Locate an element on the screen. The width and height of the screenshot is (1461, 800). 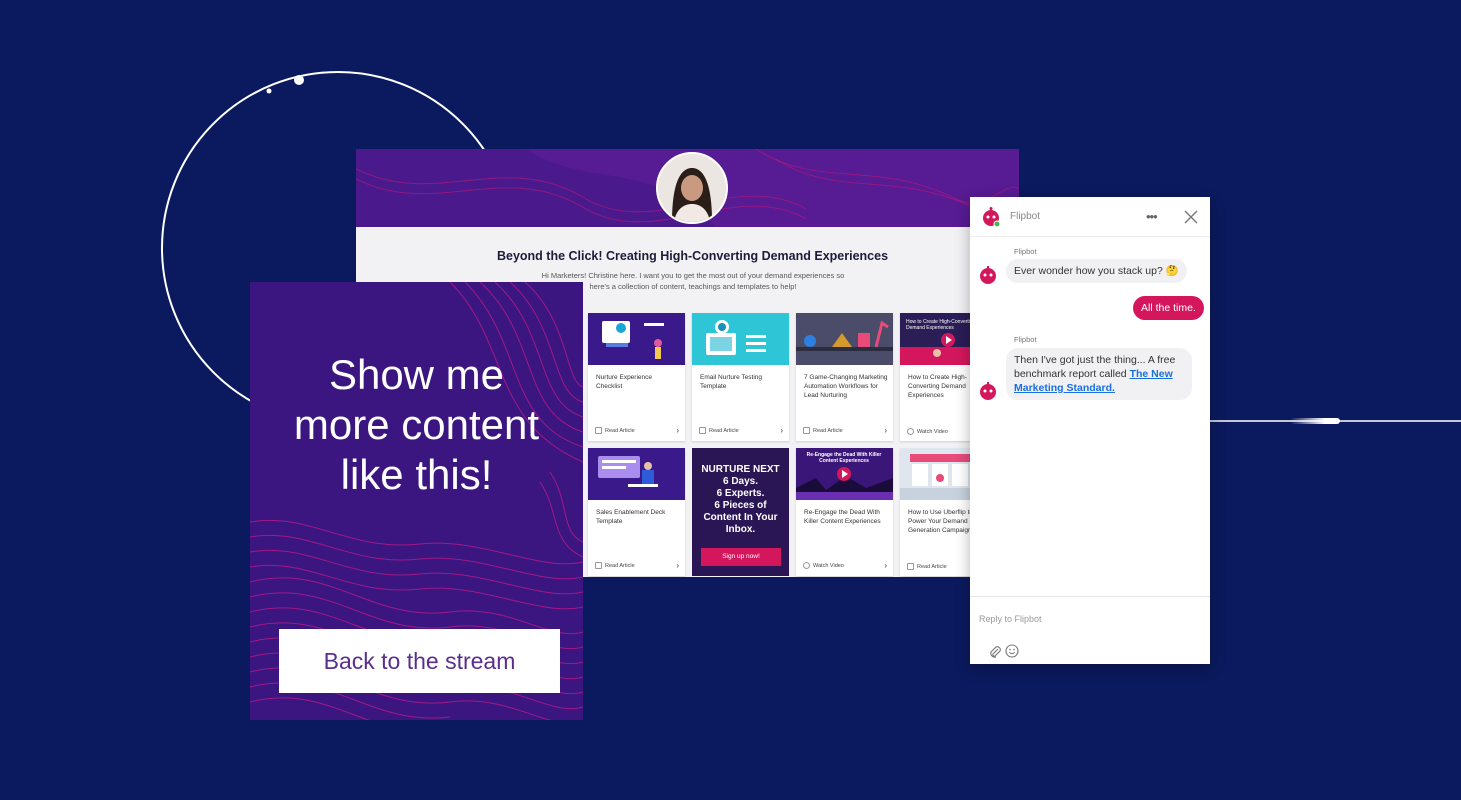
reply-input: Reply to Flipbot is located at coordinates (1010, 619).